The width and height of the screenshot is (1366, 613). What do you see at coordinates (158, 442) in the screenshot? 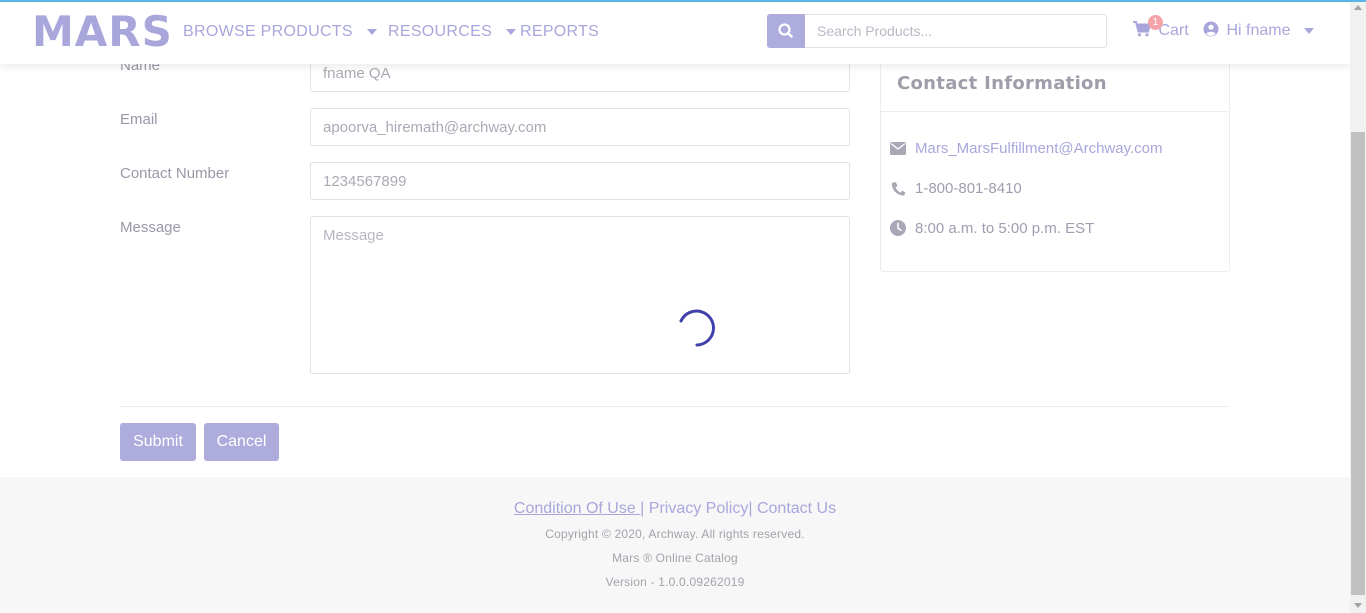
I see `submit-button: Submit` at bounding box center [158, 442].